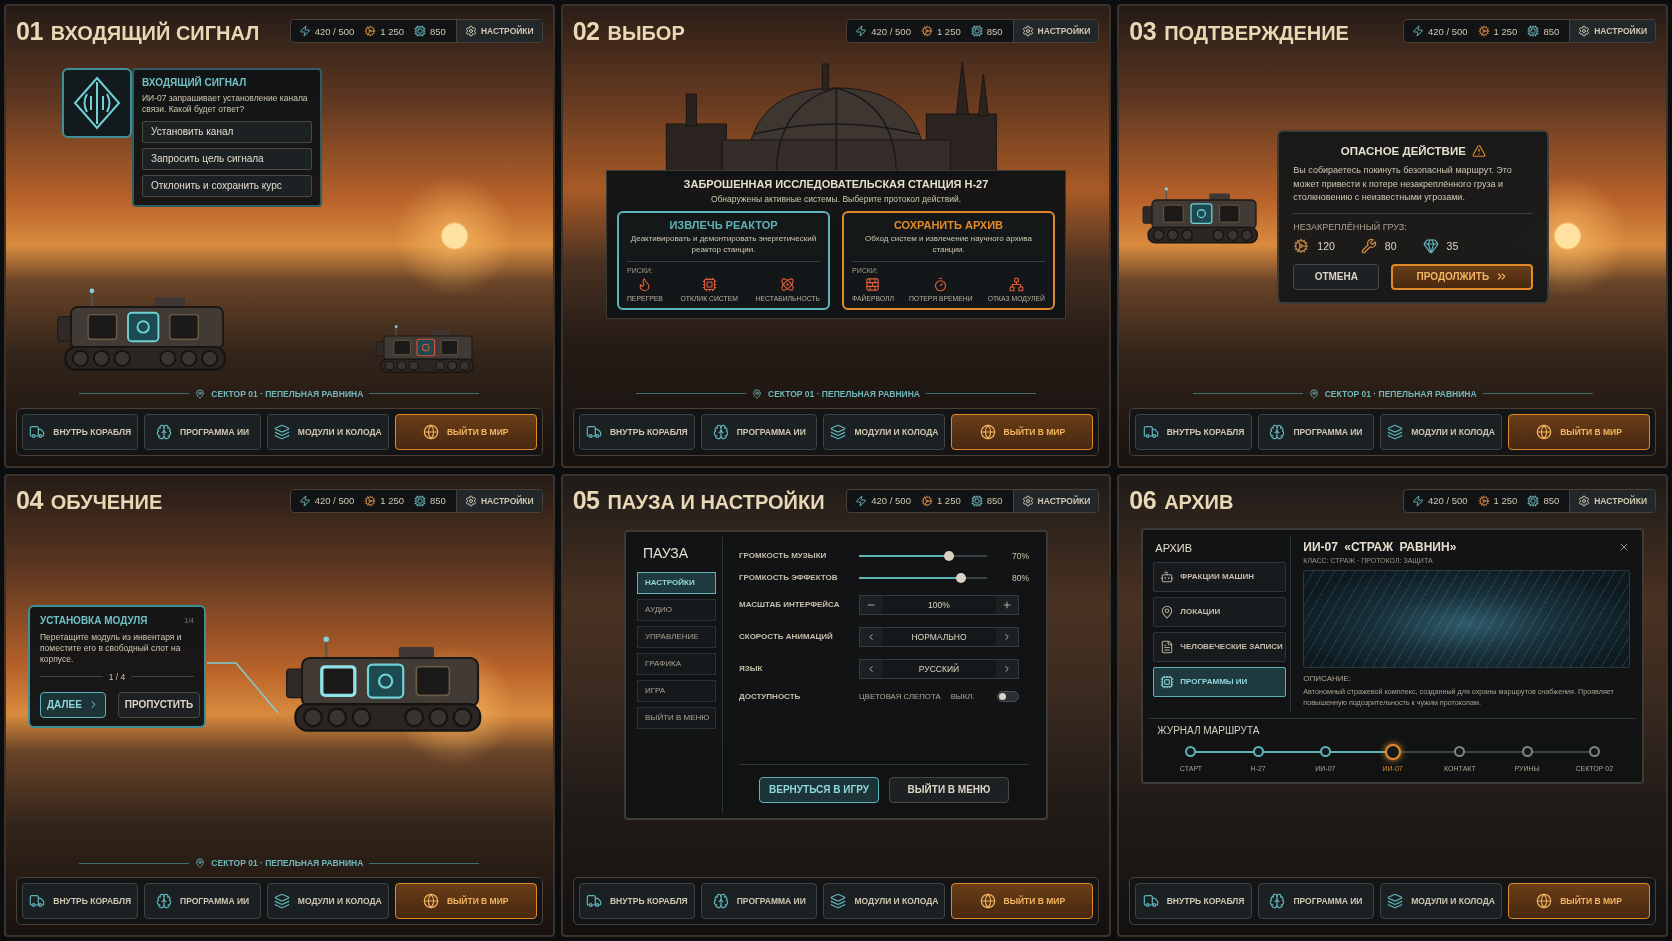 This screenshot has height=941, width=1672. What do you see at coordinates (723, 225) in the screenshot?
I see `choice-title: ИЗВЛЕЧЬ РЕАКТОР` at bounding box center [723, 225].